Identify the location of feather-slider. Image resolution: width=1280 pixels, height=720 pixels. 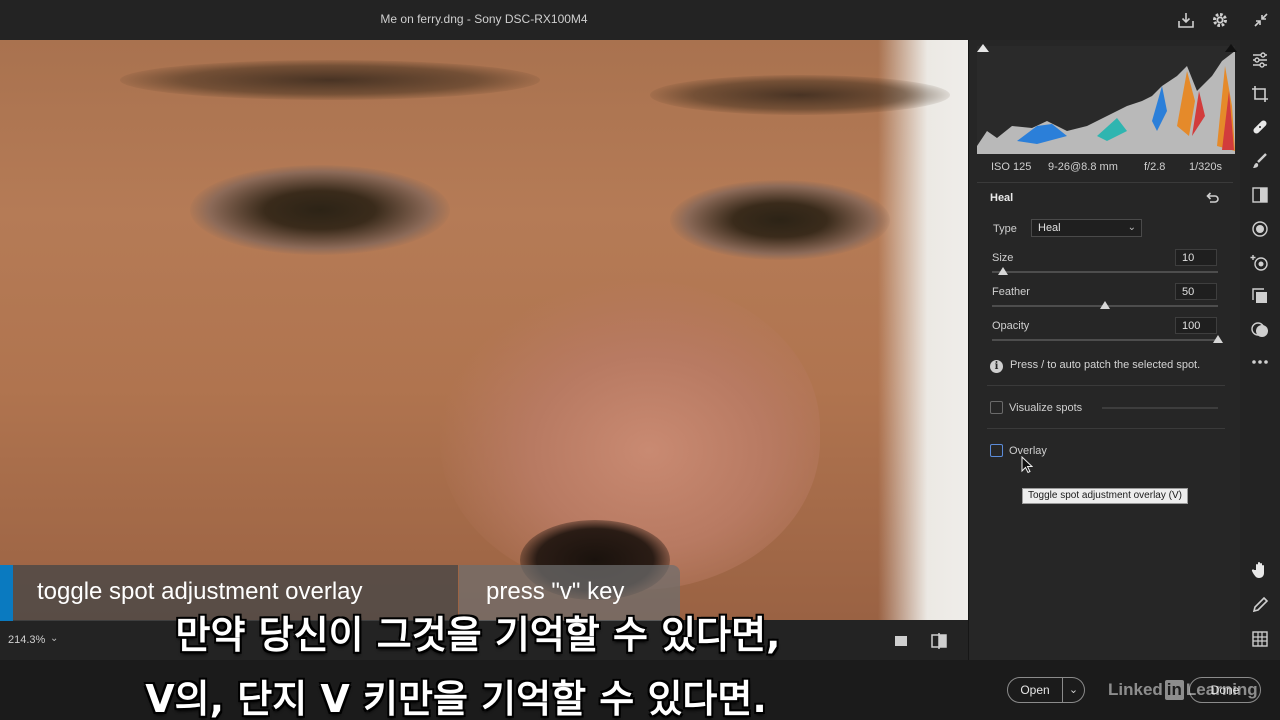
(1105, 305).